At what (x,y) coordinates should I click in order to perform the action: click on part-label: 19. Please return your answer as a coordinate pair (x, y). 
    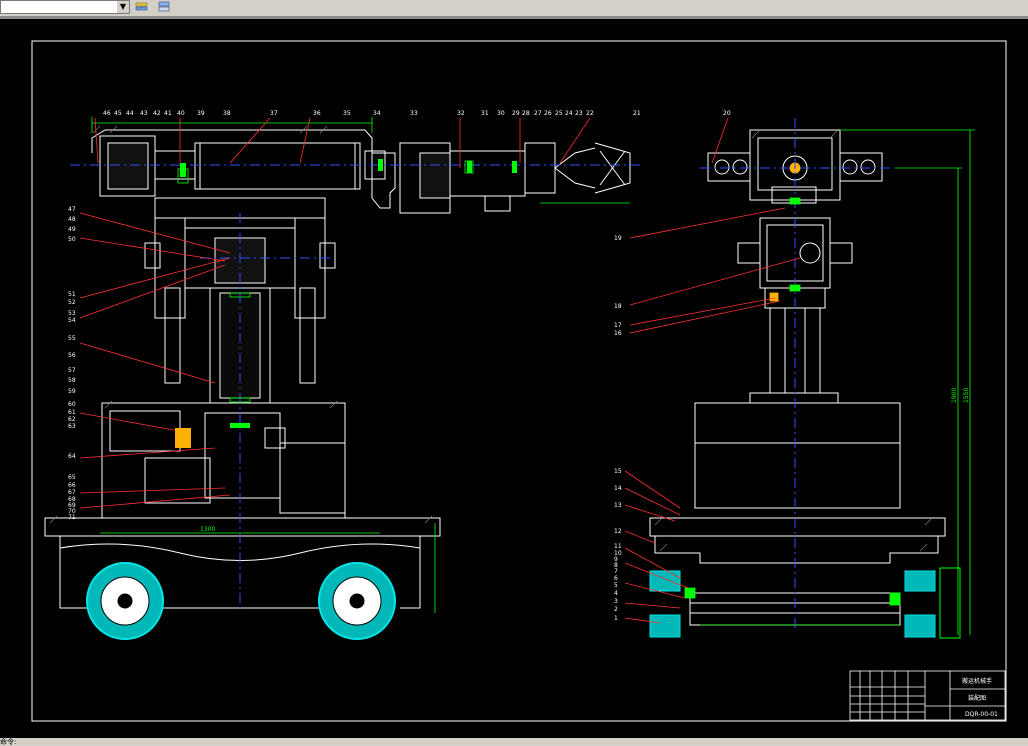
    Looking at the image, I should click on (618, 238).